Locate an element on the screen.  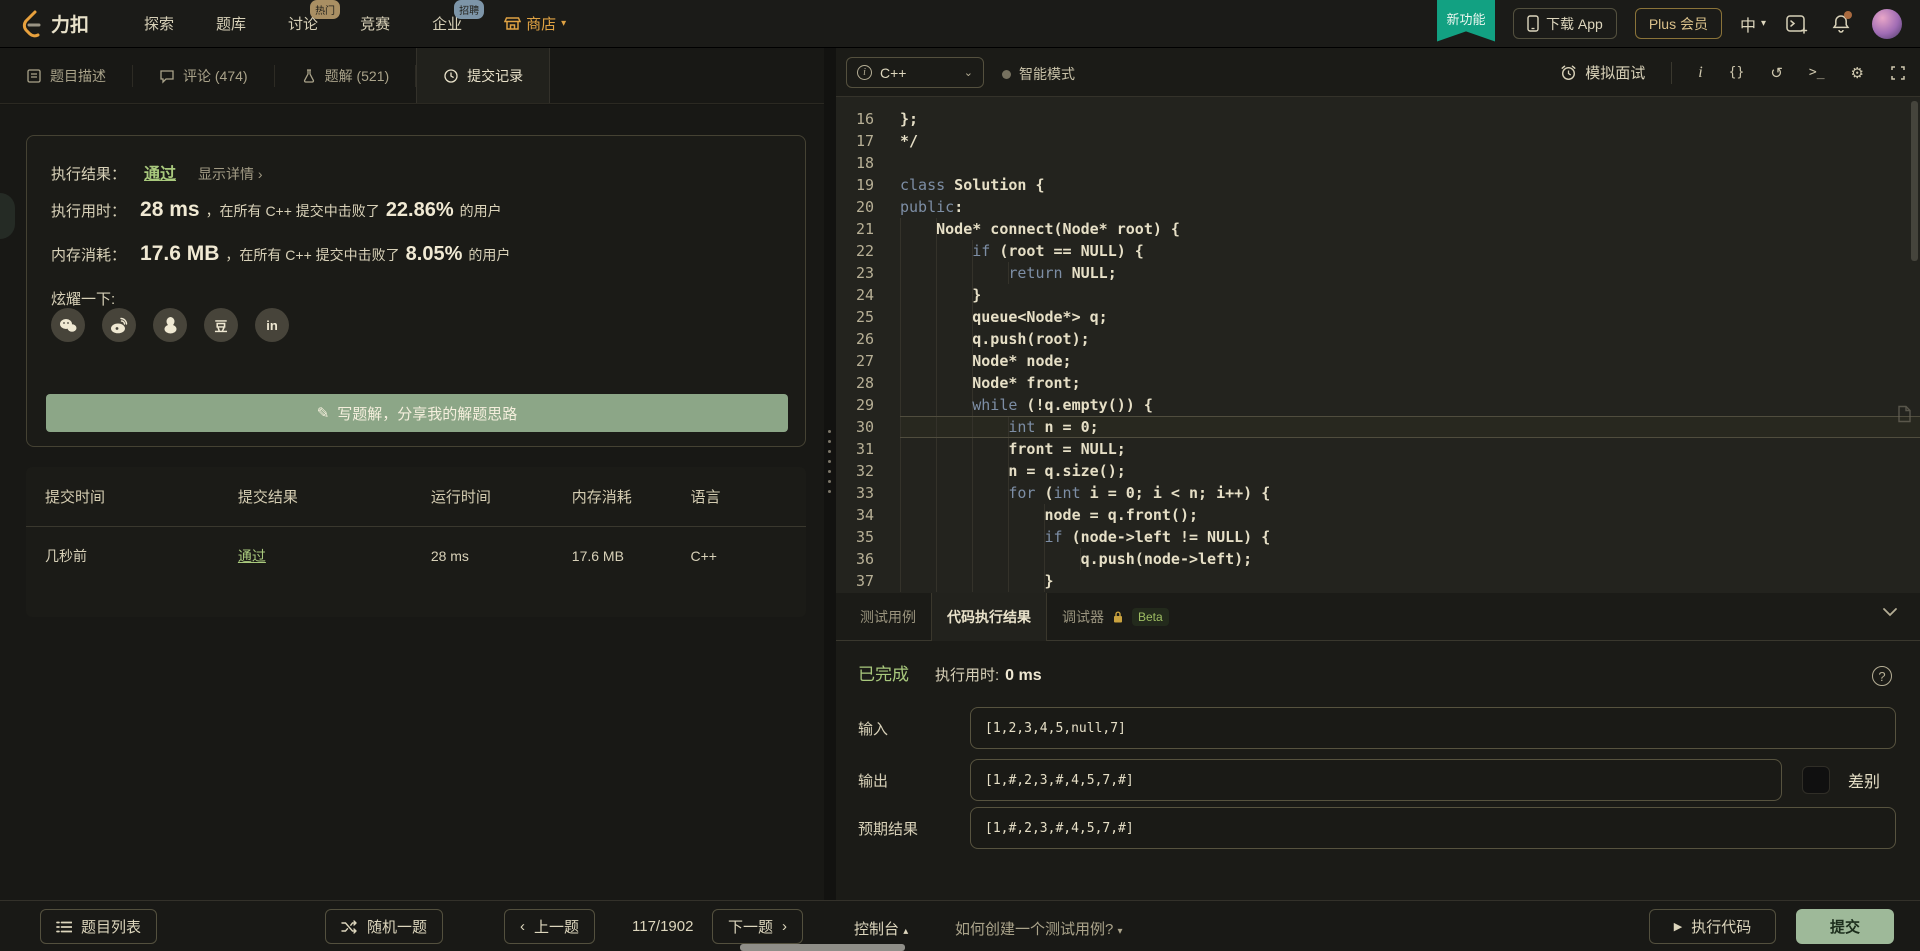
code-line: 27 Node* node; is located at coordinates (1378, 361).